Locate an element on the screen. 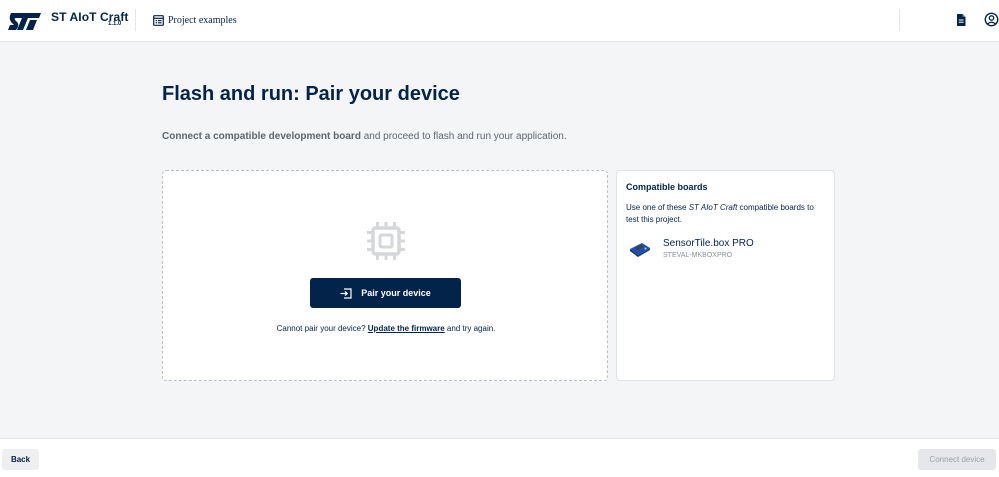 This screenshot has height=477, width=999. update-firmware-link: Update the firmware is located at coordinates (406, 328).